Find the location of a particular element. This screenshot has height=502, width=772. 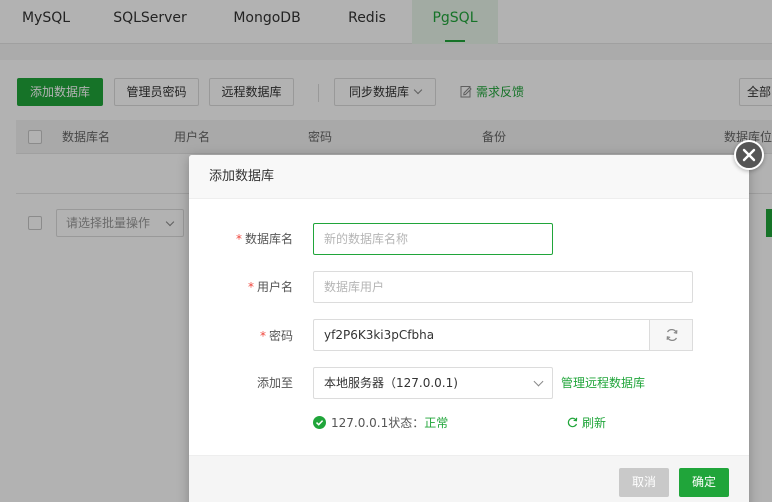

password-input: yf2P6K3ki3pCfbha is located at coordinates (481, 335).